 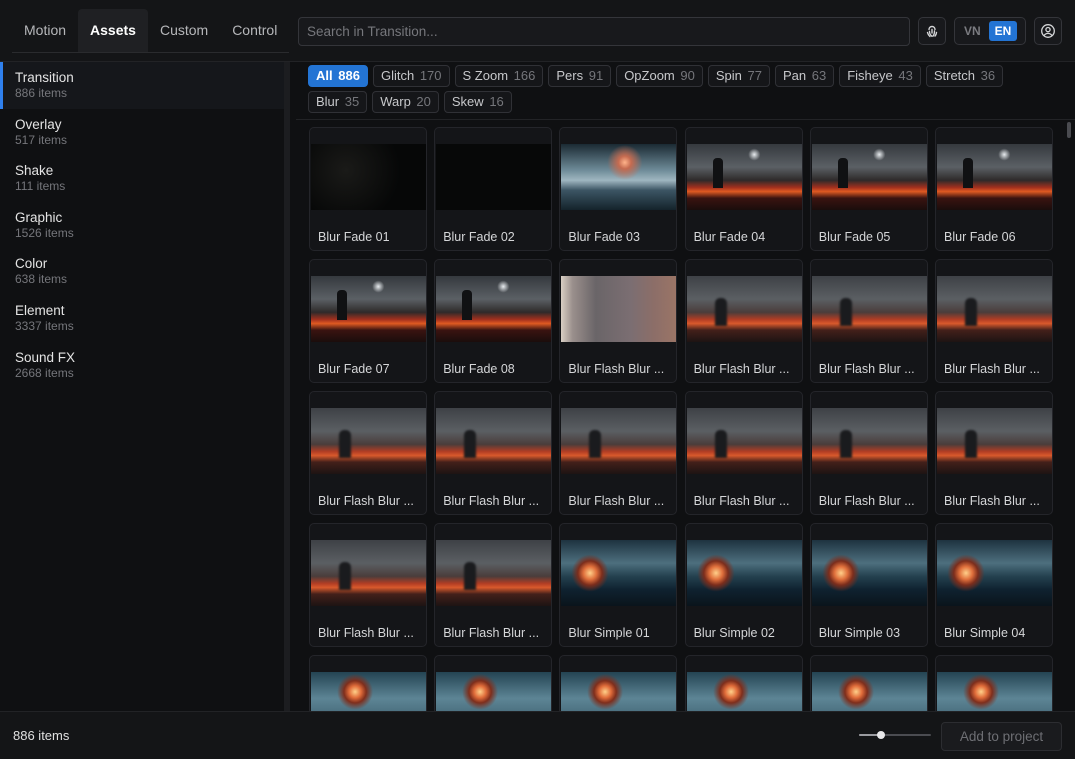 I want to click on asset-card: Blur Fade 05, so click(x=868, y=189).